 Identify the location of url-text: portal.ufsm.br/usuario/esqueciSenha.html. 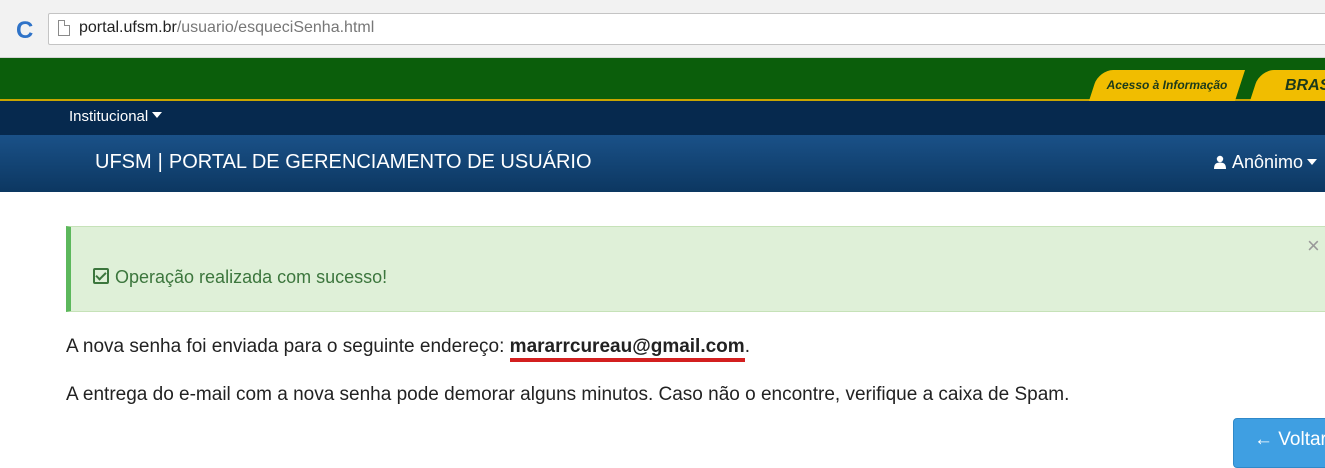
(226, 28).